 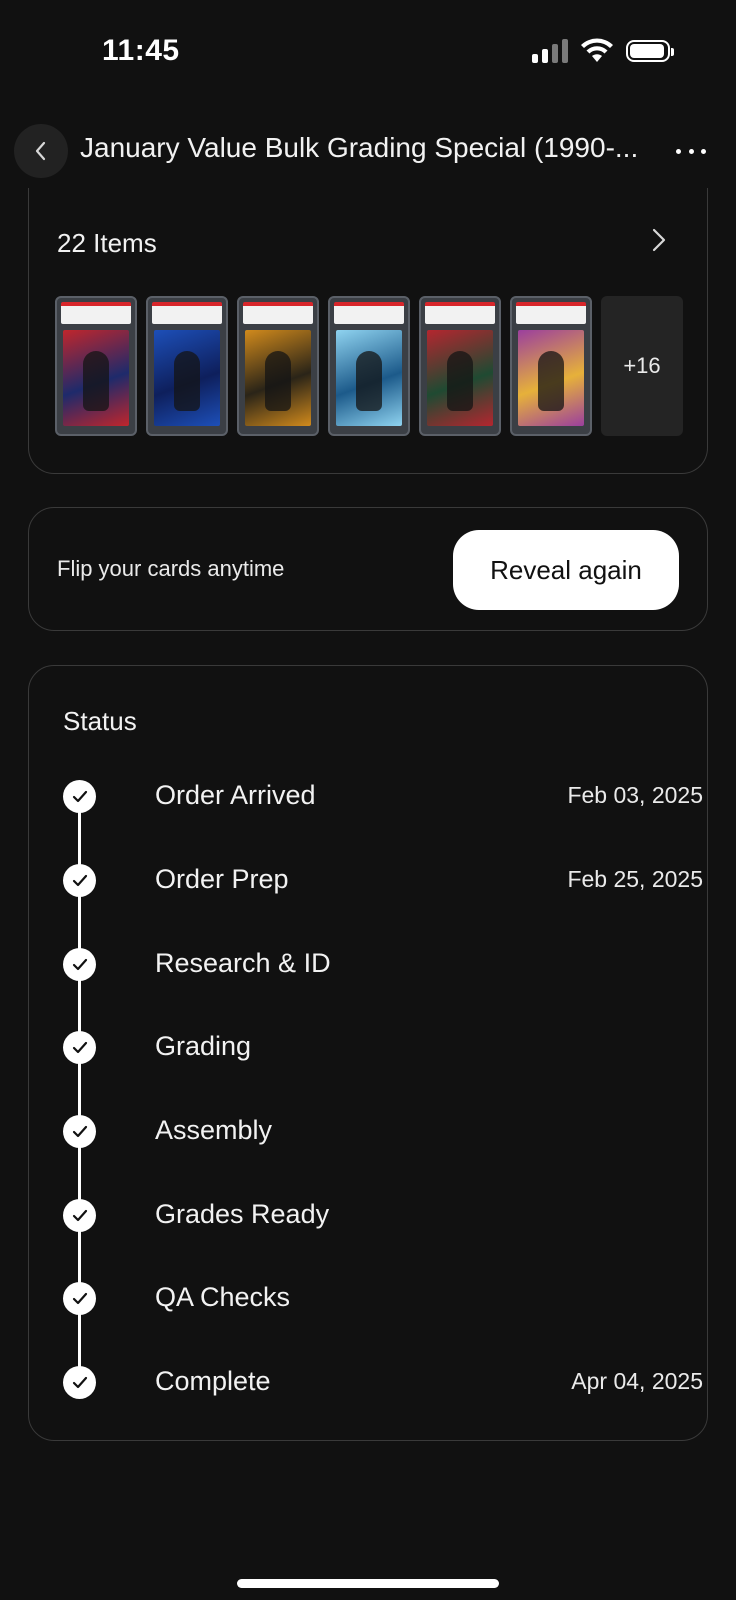 I want to click on wifi-icon, so click(x=597, y=50).